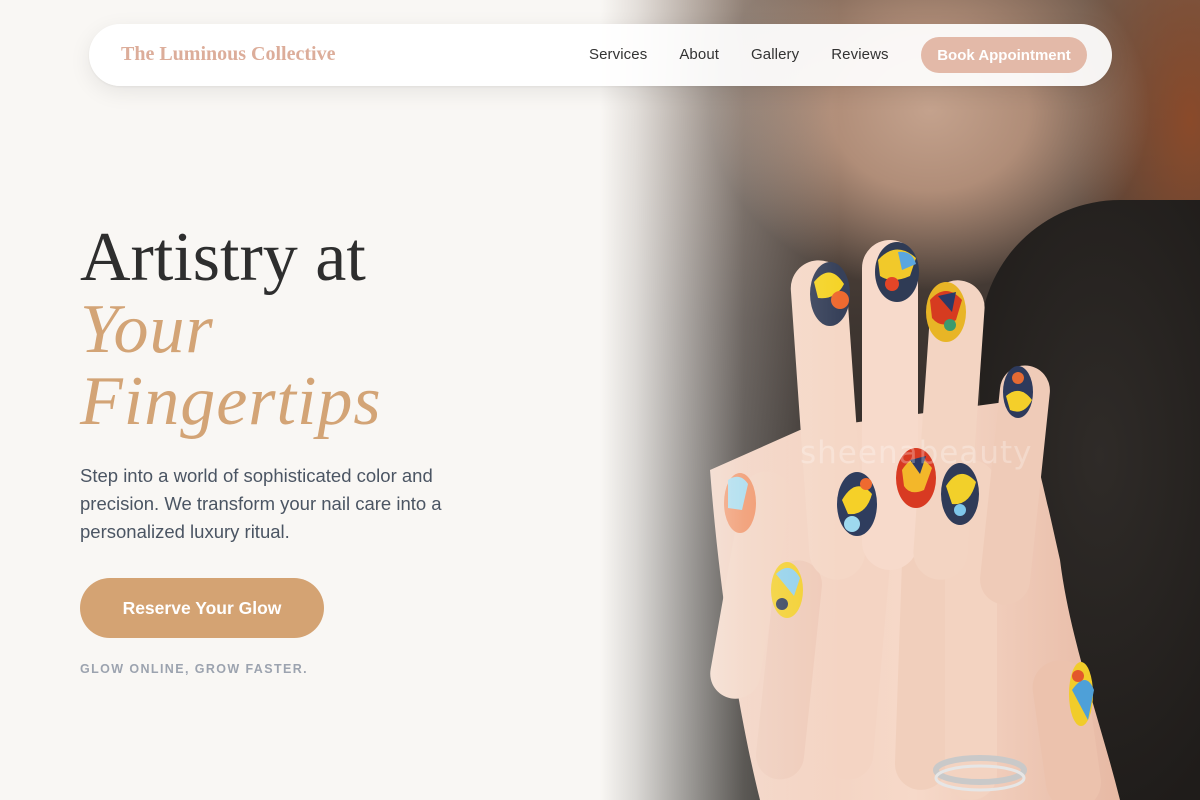  Describe the element at coordinates (147, 329) in the screenshot. I see `headline-accent-line-1: Your` at that location.